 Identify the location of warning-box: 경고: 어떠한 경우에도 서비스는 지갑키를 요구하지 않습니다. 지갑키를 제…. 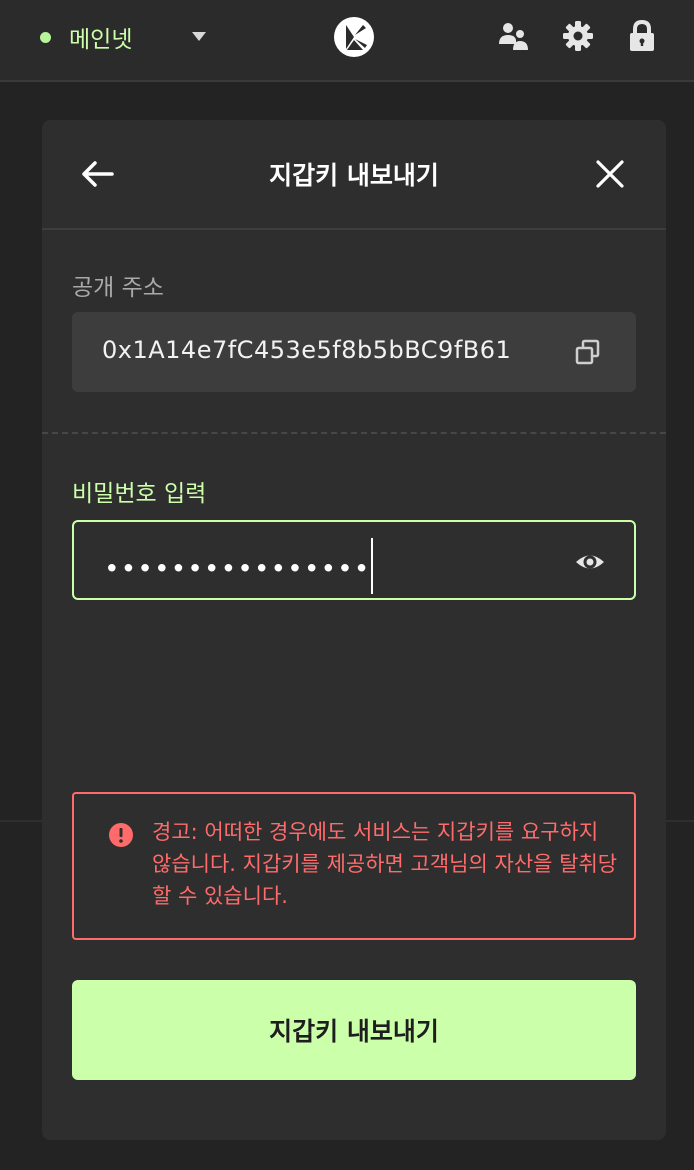
(354, 866).